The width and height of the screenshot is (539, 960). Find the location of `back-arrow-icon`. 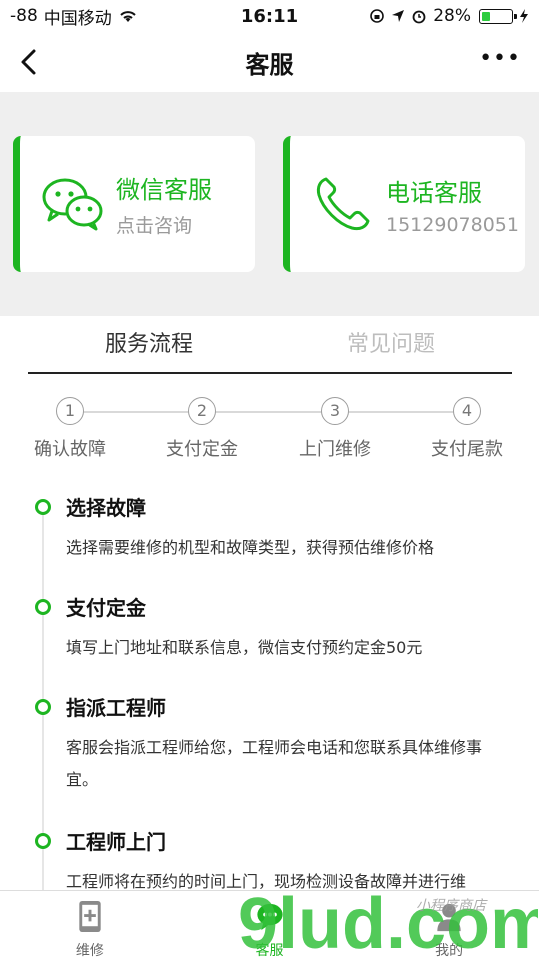

back-arrow-icon is located at coordinates (30, 62).